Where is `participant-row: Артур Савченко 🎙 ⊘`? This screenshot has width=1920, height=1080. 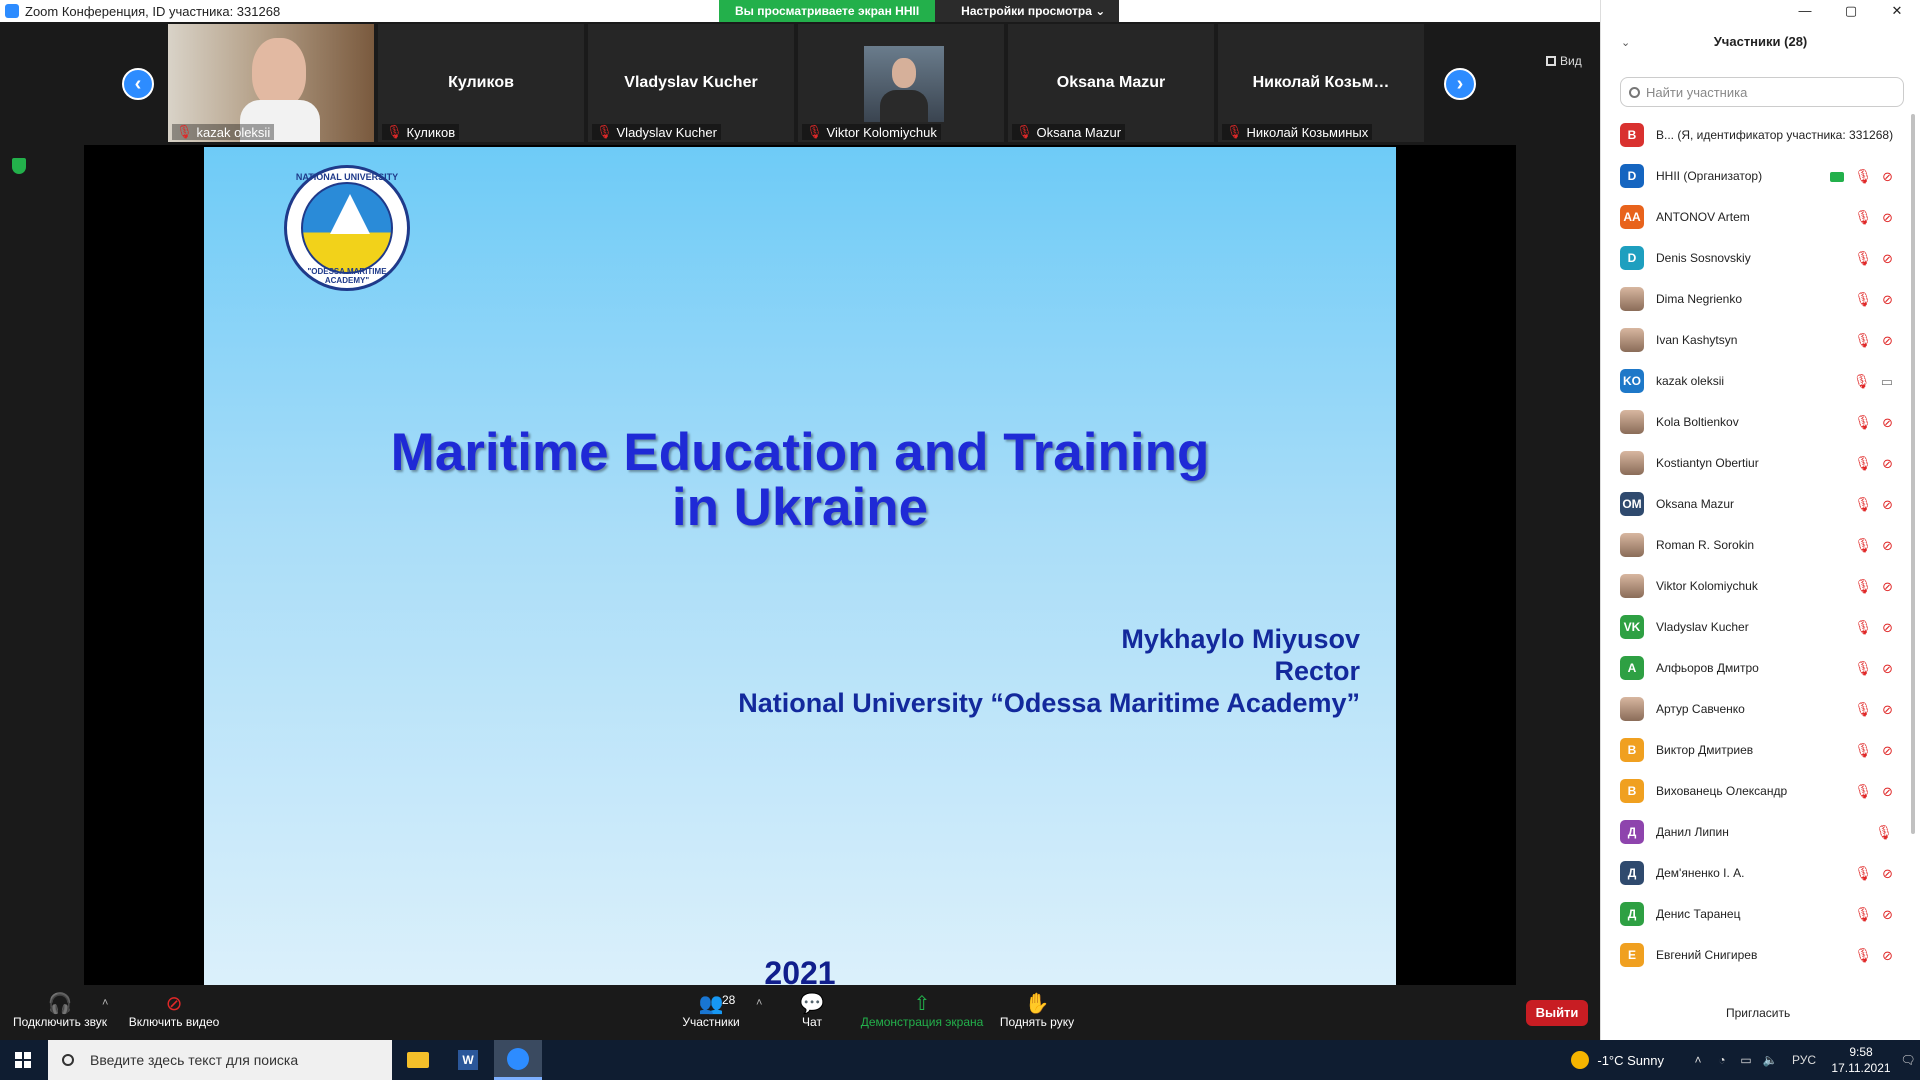 participant-row: Артур Савченко 🎙 ⊘ is located at coordinates (1752, 708).